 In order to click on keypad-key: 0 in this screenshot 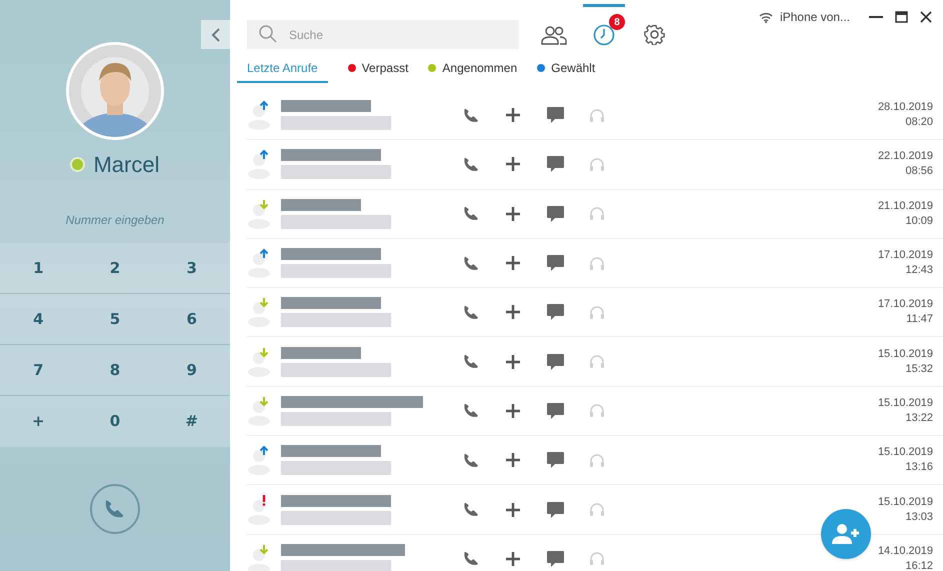, I will do `click(115, 421)`.